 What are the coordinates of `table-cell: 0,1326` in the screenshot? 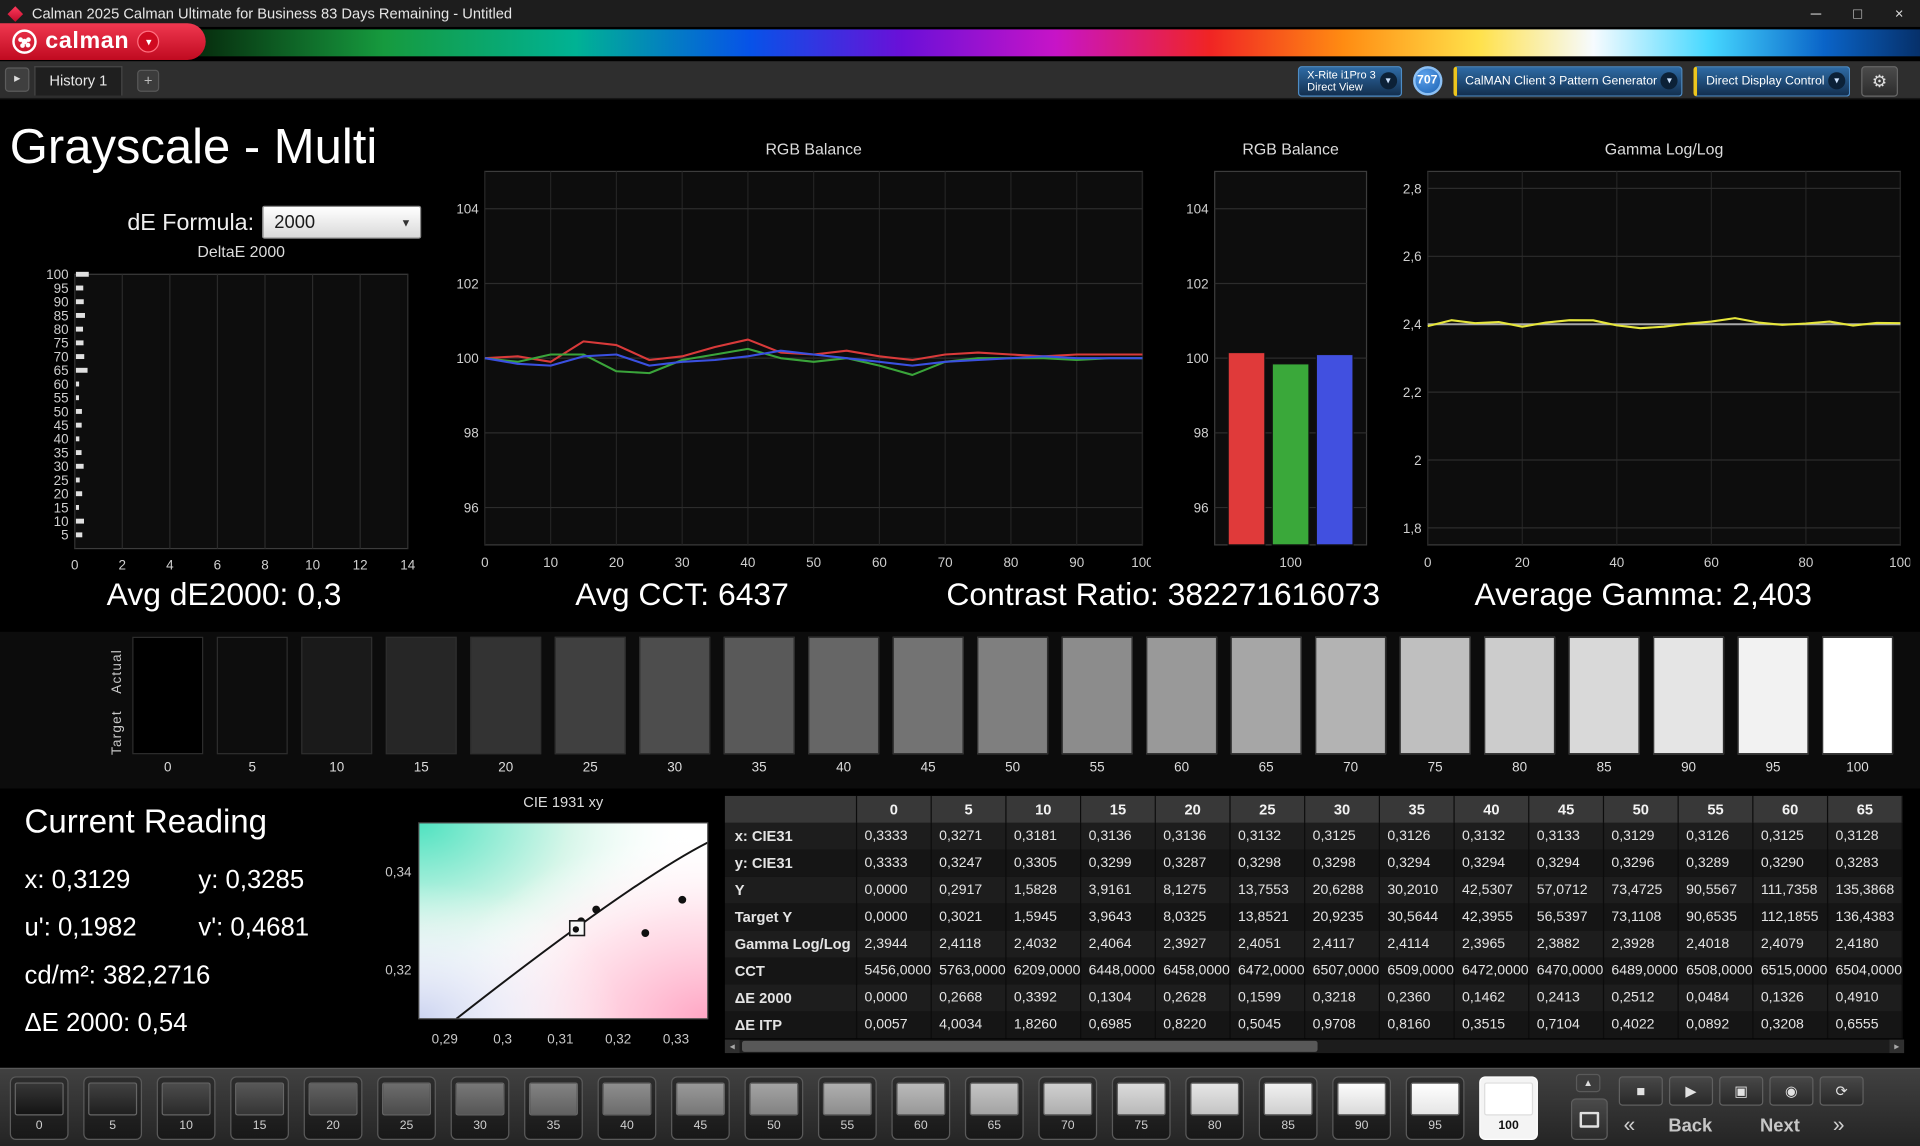 It's located at (1791, 998).